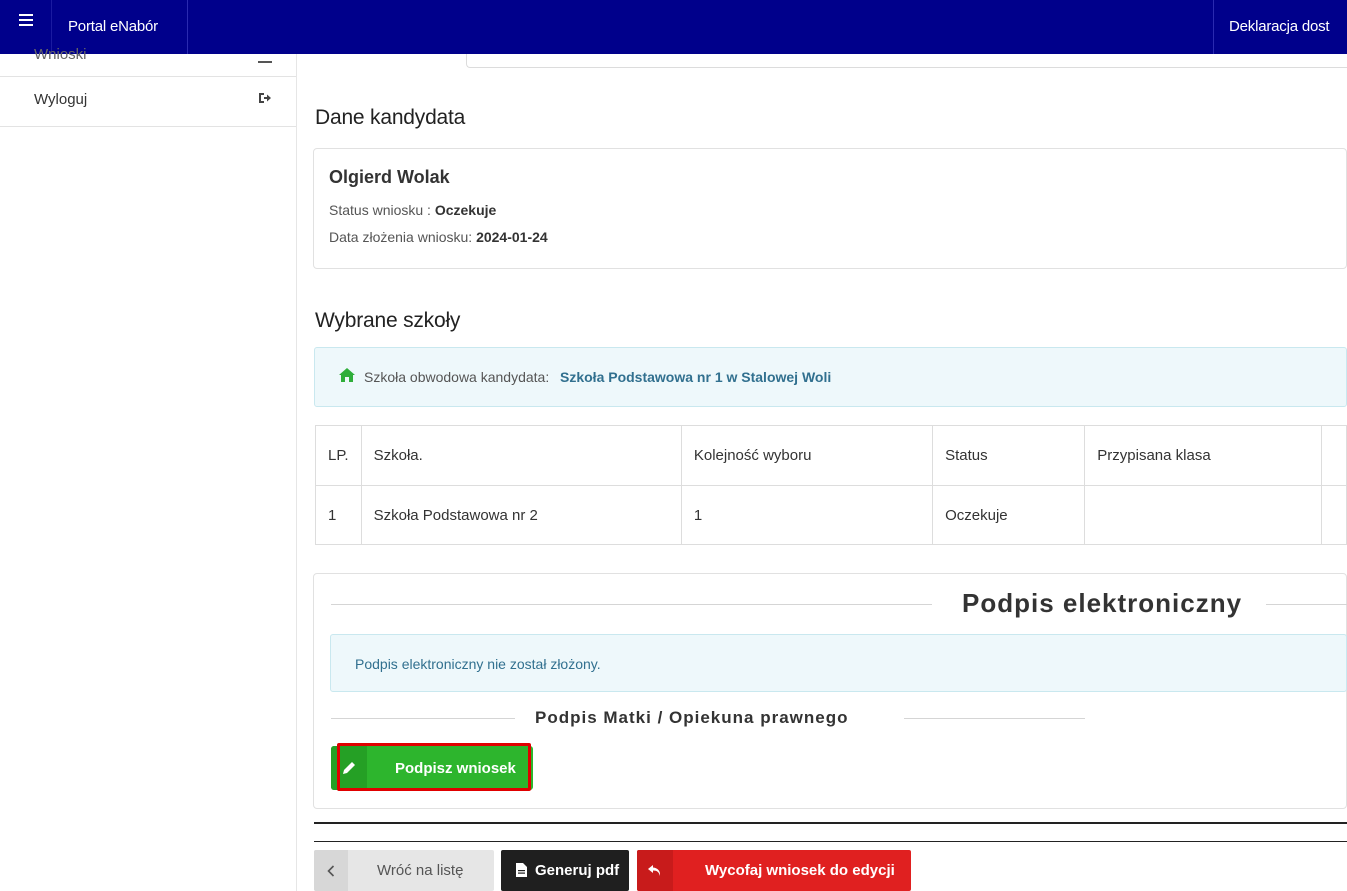 The width and height of the screenshot is (1347, 891). What do you see at coordinates (331, 870) in the screenshot?
I see `chevron-left-icon` at bounding box center [331, 870].